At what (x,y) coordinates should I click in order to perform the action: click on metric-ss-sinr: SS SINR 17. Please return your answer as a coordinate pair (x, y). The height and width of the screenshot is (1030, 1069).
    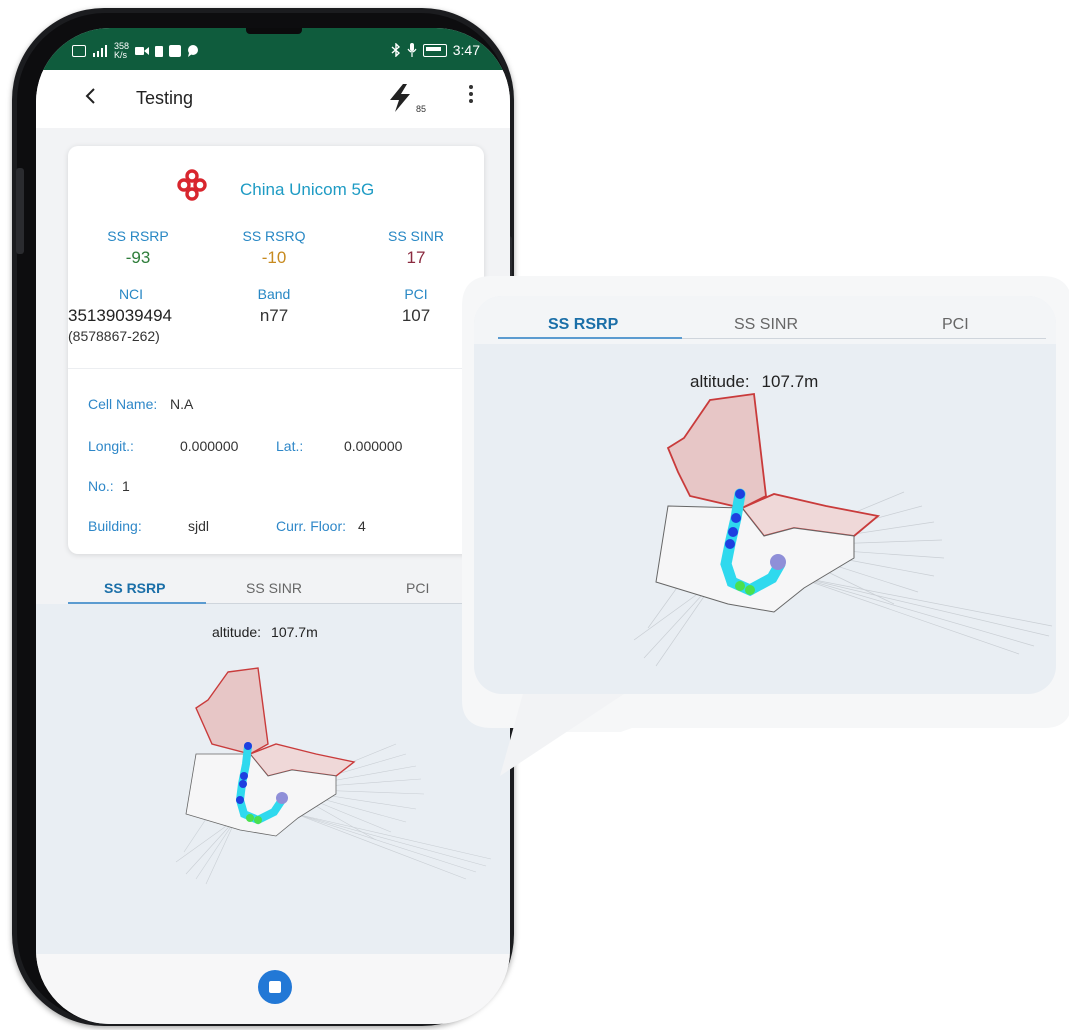
    Looking at the image, I should click on (416, 248).